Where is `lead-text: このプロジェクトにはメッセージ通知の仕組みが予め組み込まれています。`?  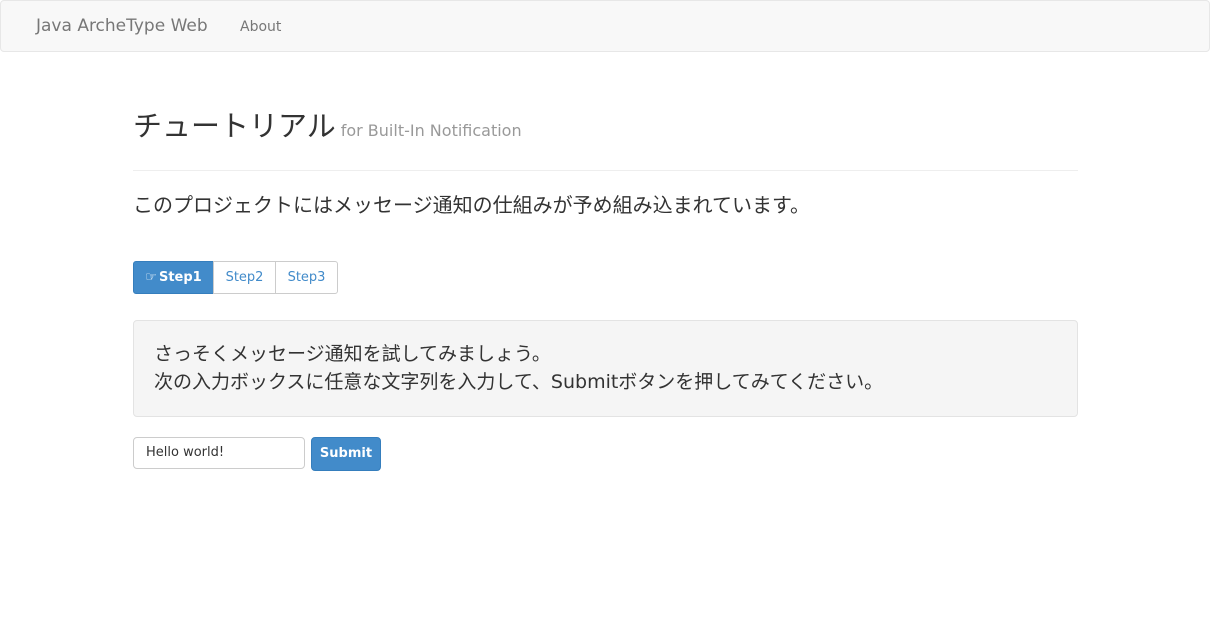 lead-text: このプロジェクトにはメッセージ通知の仕組みが予め組み込まれています。 is located at coordinates (471, 205).